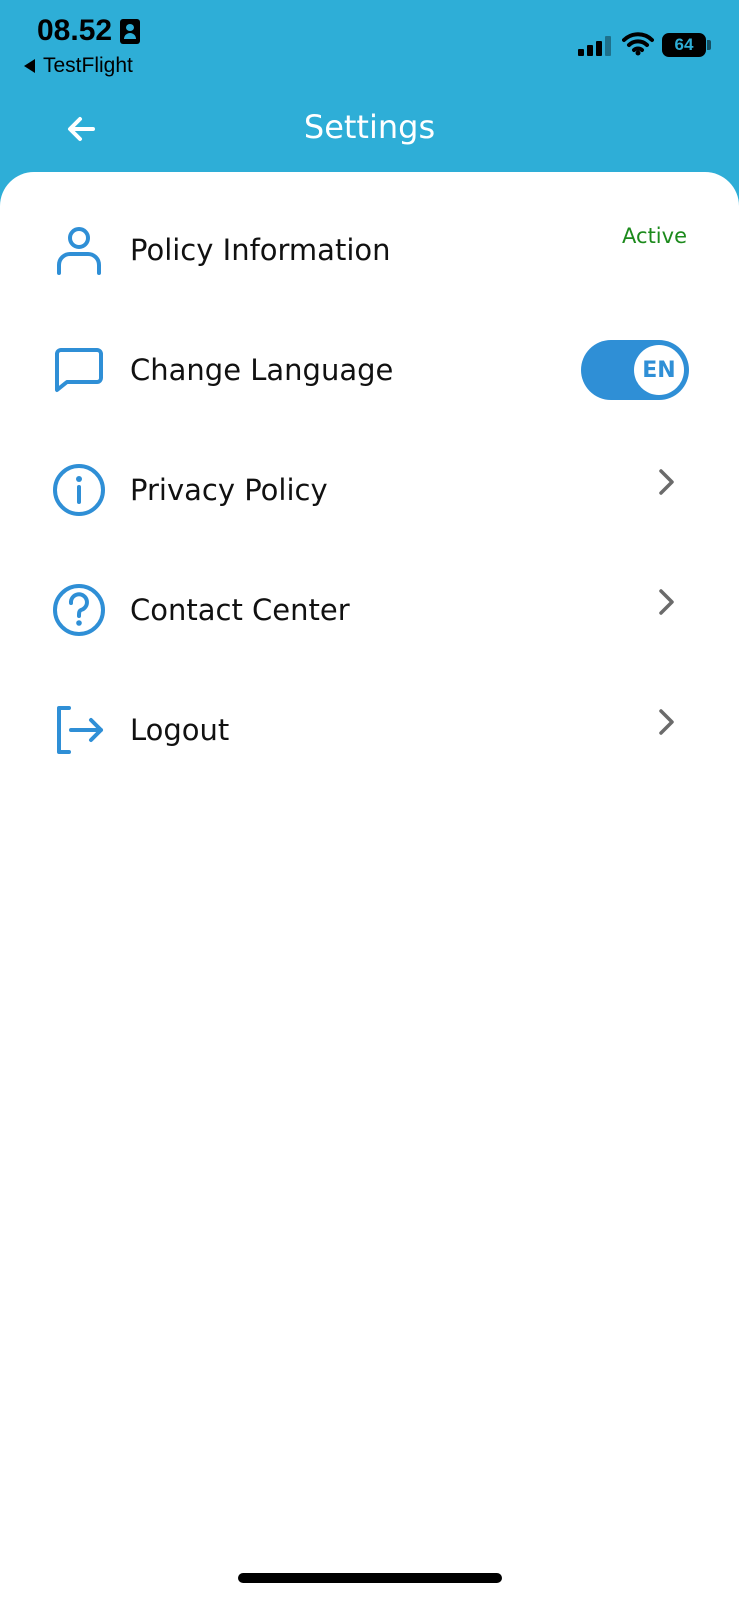 Image resolution: width=739 pixels, height=1600 pixels. What do you see at coordinates (369, 490) in the screenshot?
I see `settings-row-privacy-policy: Privacy Policy` at bounding box center [369, 490].